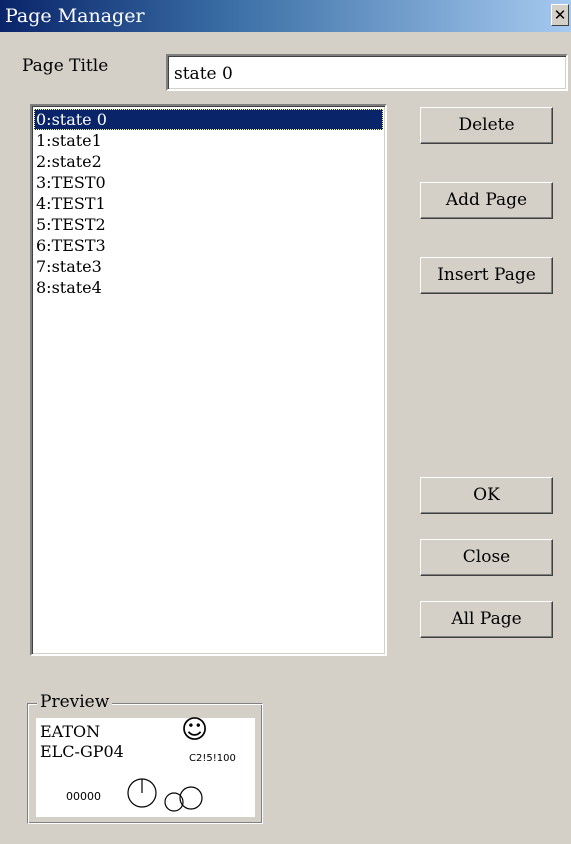 The image size is (571, 844). What do you see at coordinates (83, 796) in the screenshot?
I see `preview-counter-text: 00000` at bounding box center [83, 796].